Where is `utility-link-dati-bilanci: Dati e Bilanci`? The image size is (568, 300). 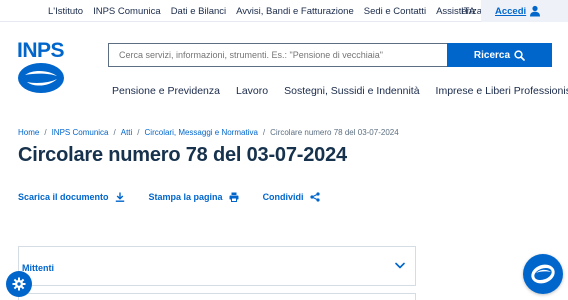 utility-link-dati-bilanci: Dati e Bilanci is located at coordinates (198, 11).